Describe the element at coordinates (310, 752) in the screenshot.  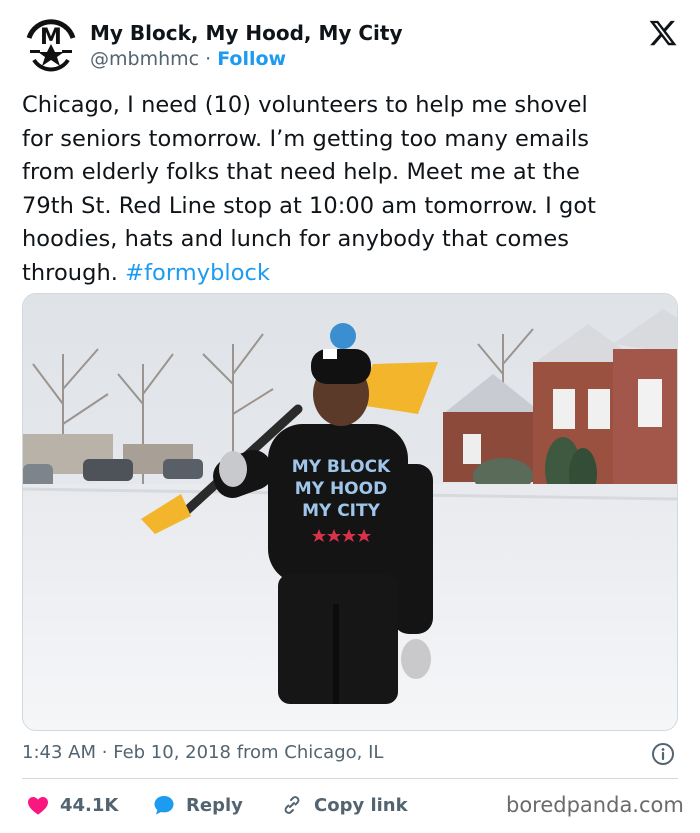
I see `tweet-source: from Chicago, IL` at that location.